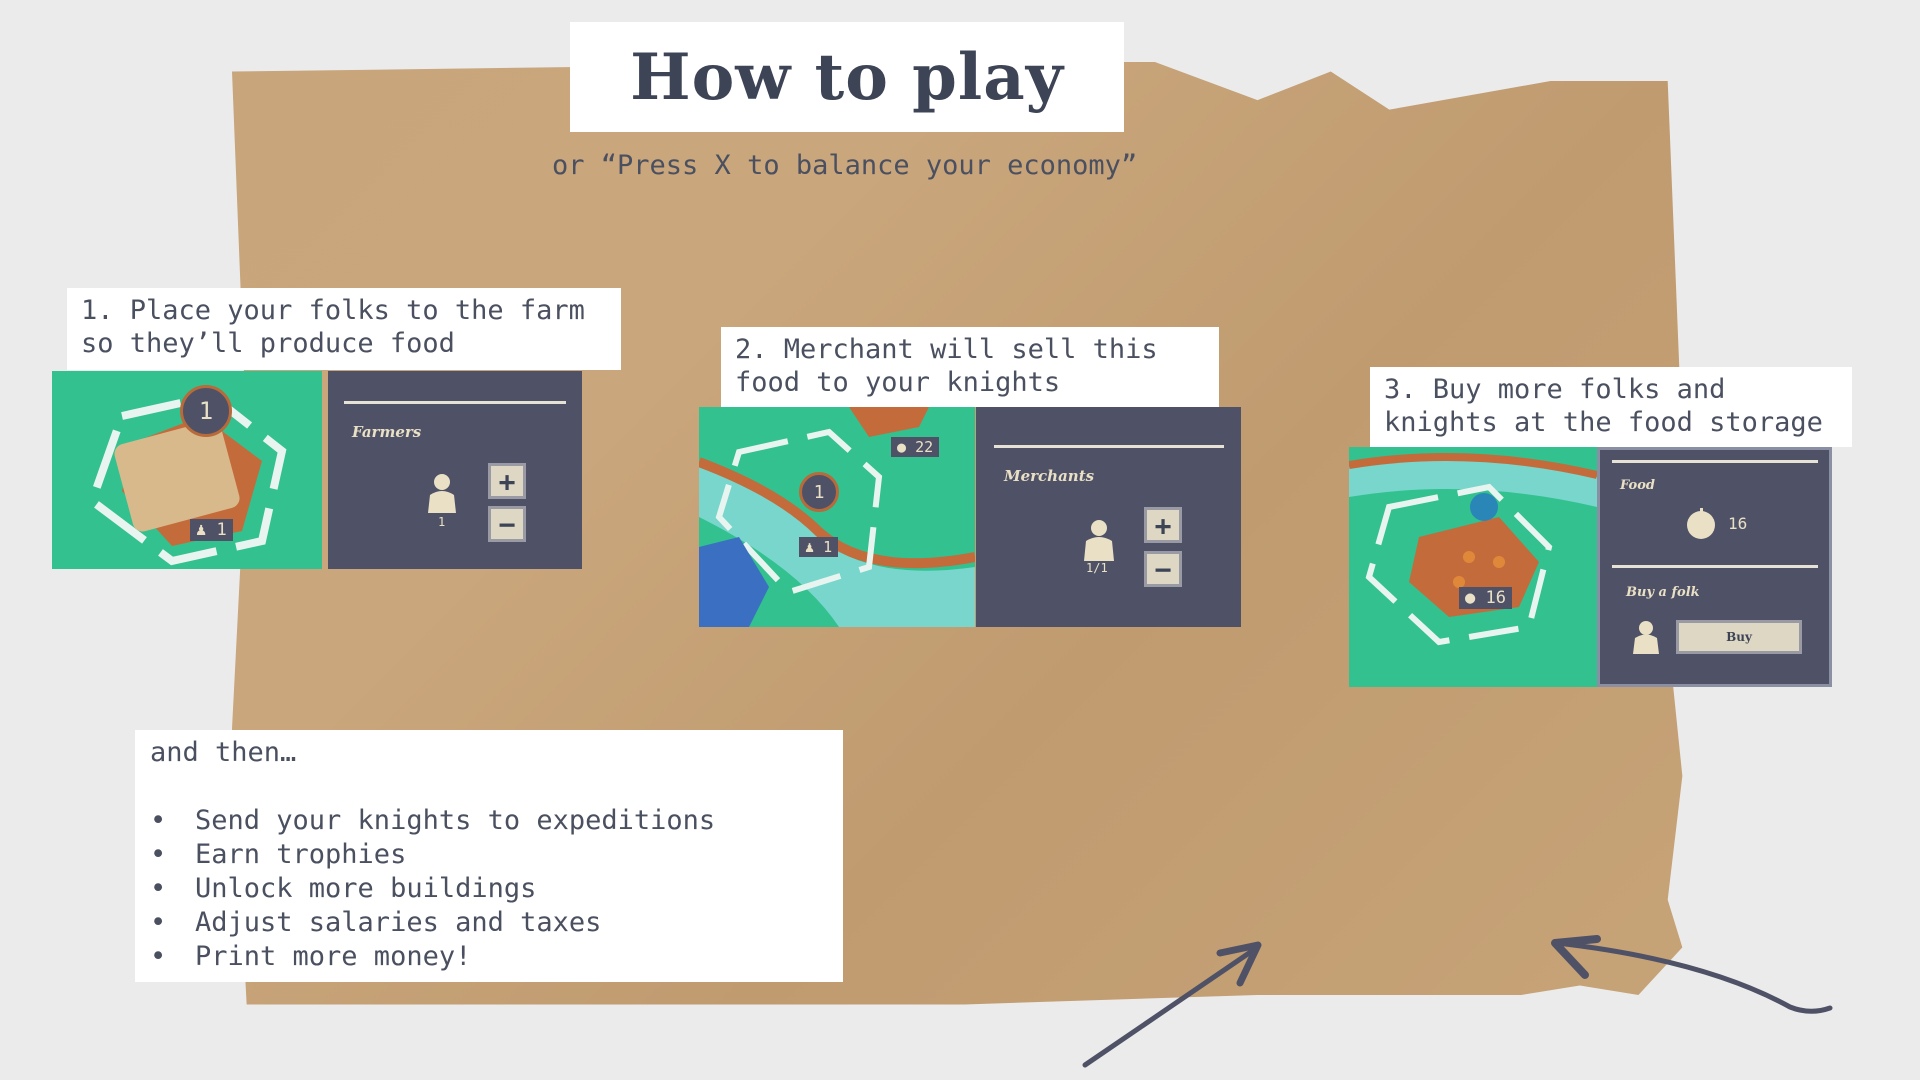 The height and width of the screenshot is (1080, 1920). Describe the element at coordinates (507, 524) in the screenshot. I see `remove-farmer-button: −` at that location.